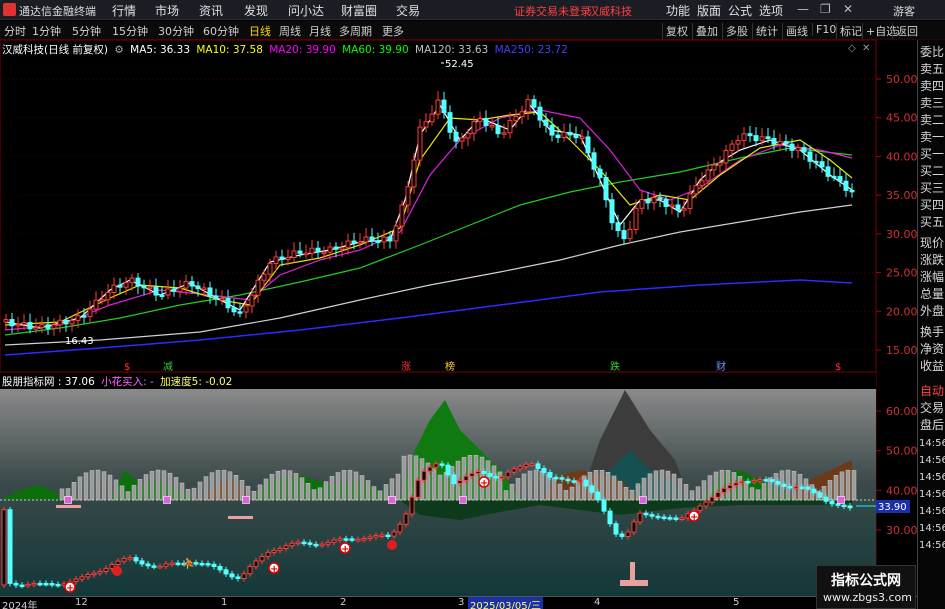  Describe the element at coordinates (450, 366) in the screenshot. I see `event-marker-rank: 榜` at that location.